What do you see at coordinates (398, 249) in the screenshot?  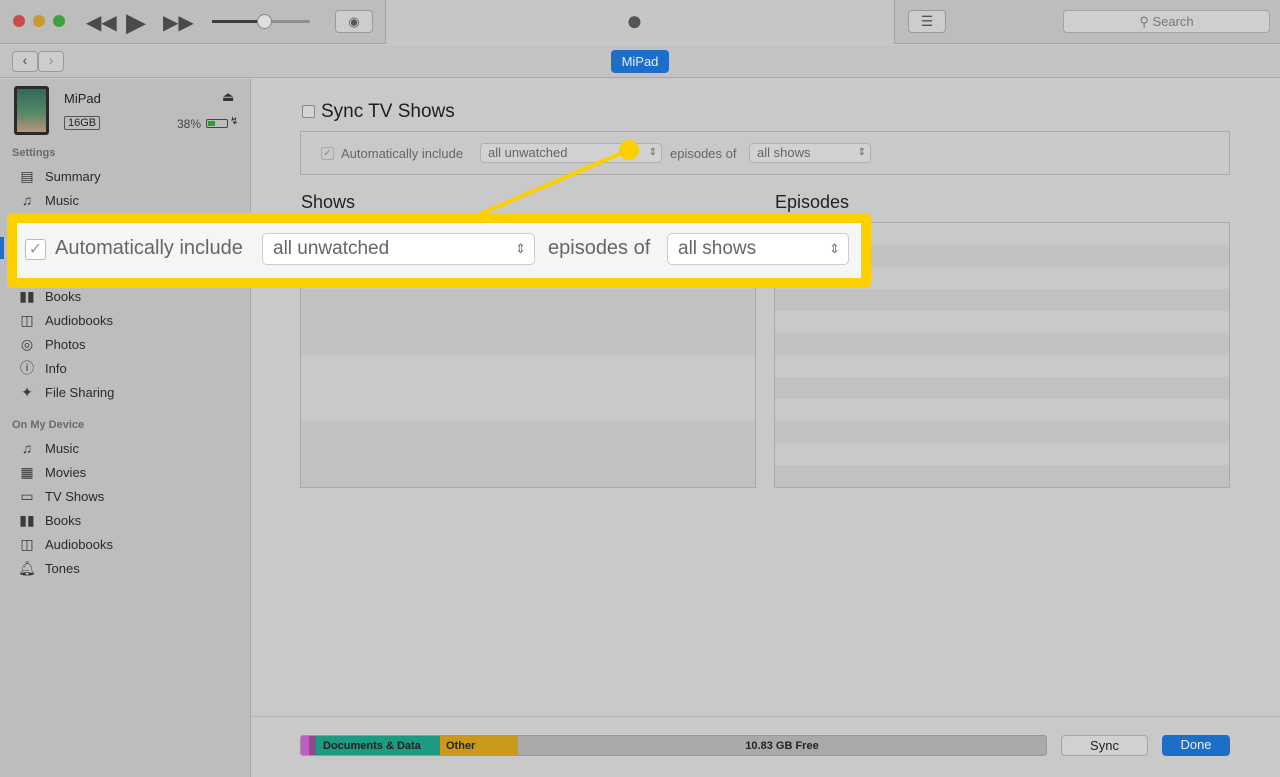 I see `callout-episodes-select: all unwatched ⇕` at bounding box center [398, 249].